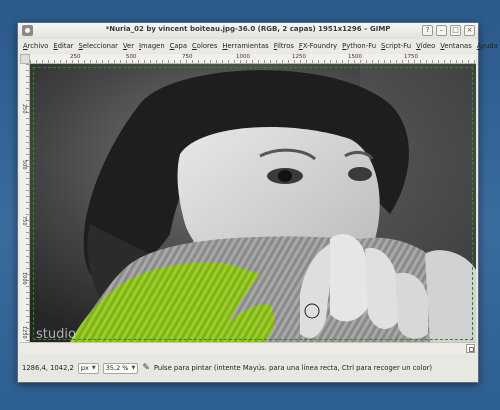 The height and width of the screenshot is (410, 500). Describe the element at coordinates (441, 30) in the screenshot. I see `minimize-button: –` at that location.